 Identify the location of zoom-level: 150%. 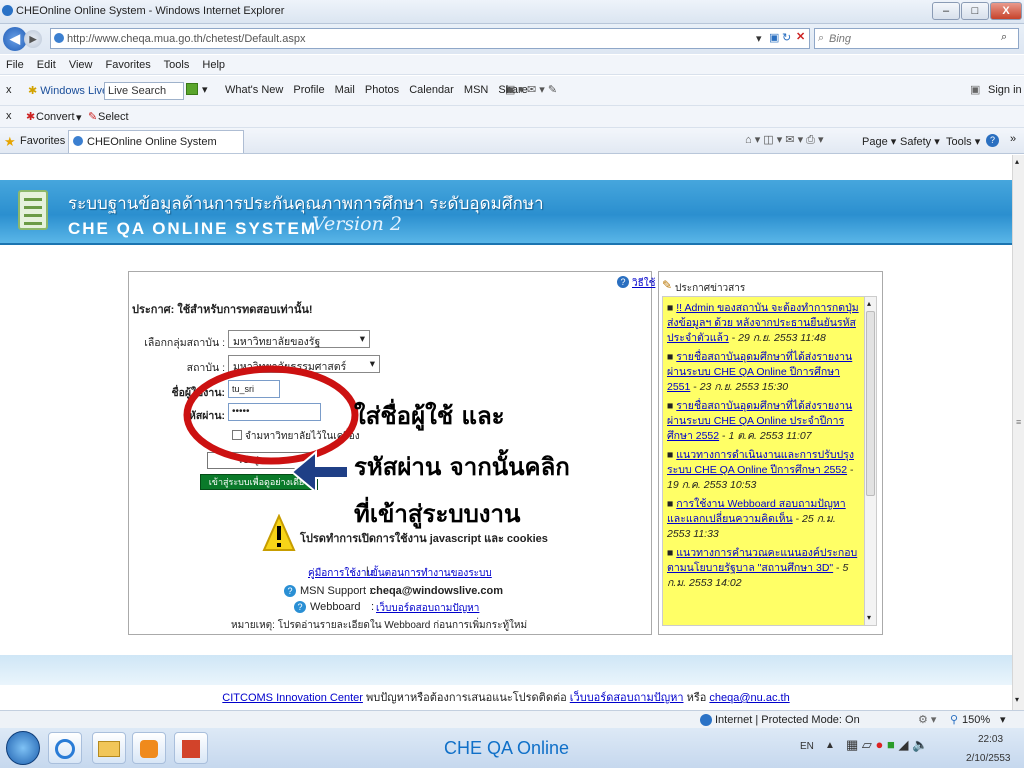
(976, 720).